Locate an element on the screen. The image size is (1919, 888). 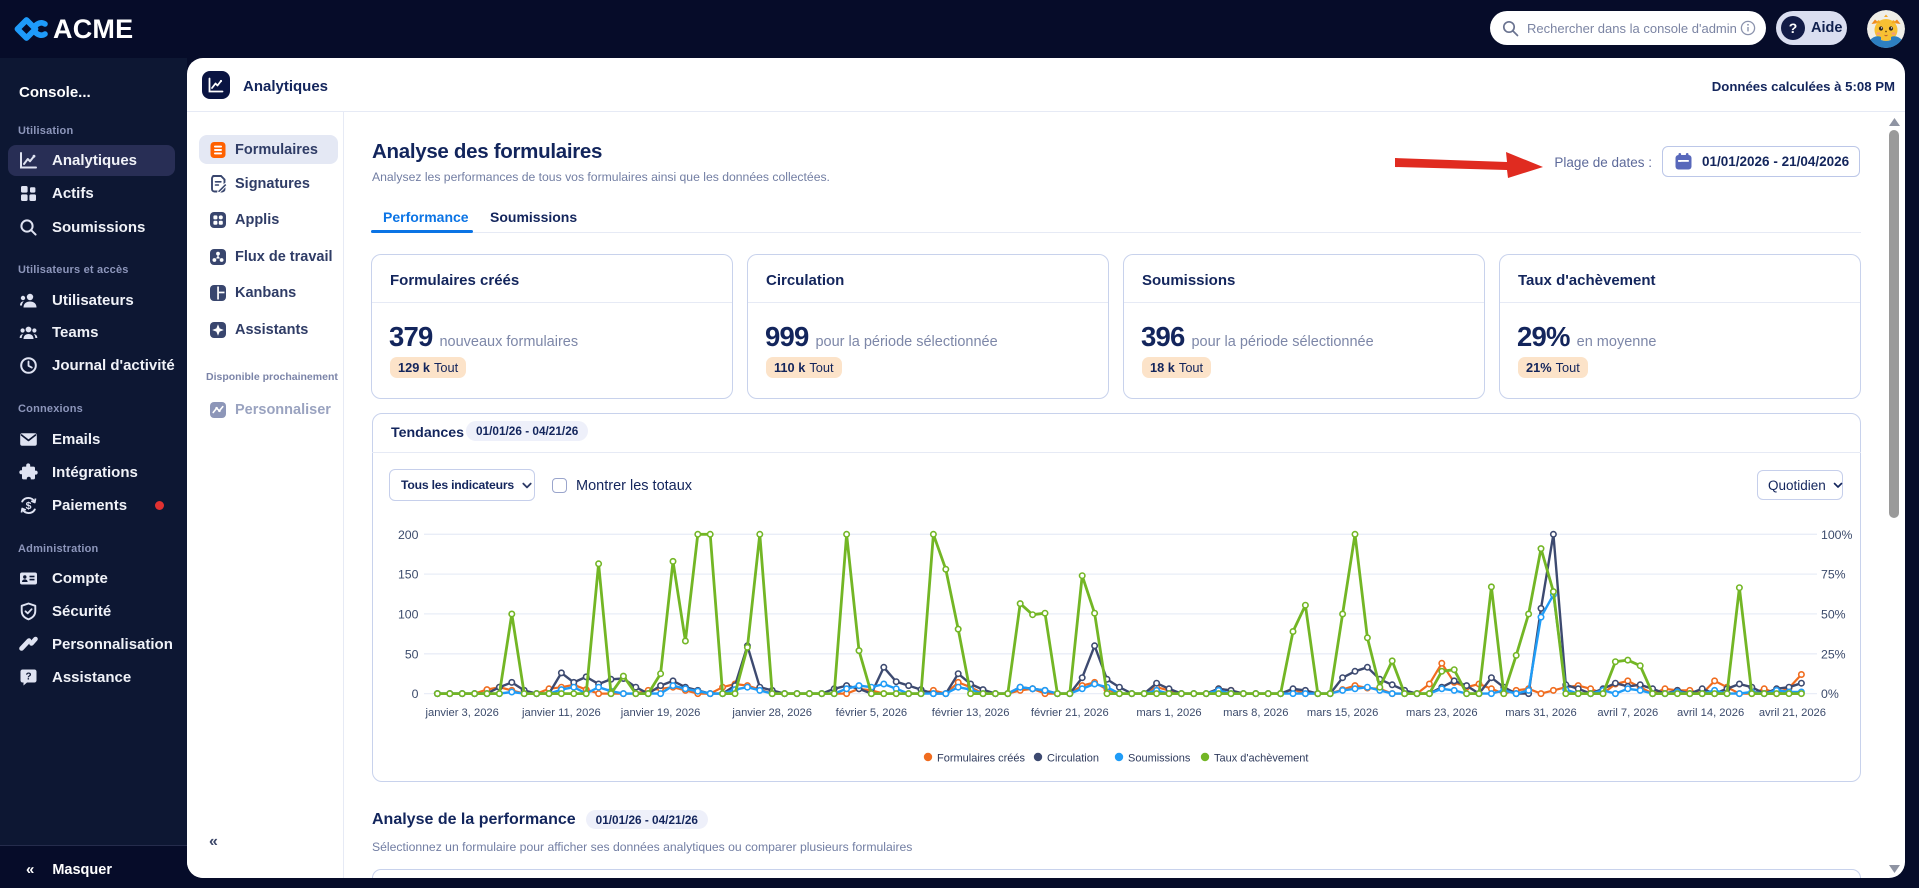
svg-text: mars 15, 2026 is located at coordinates (1343, 713).